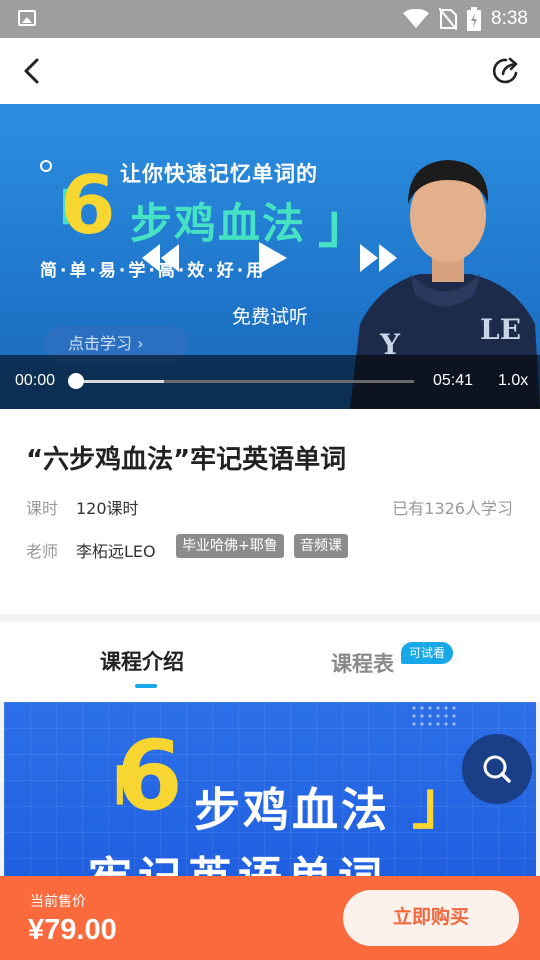  I want to click on fast-forward-icon, so click(379, 258).